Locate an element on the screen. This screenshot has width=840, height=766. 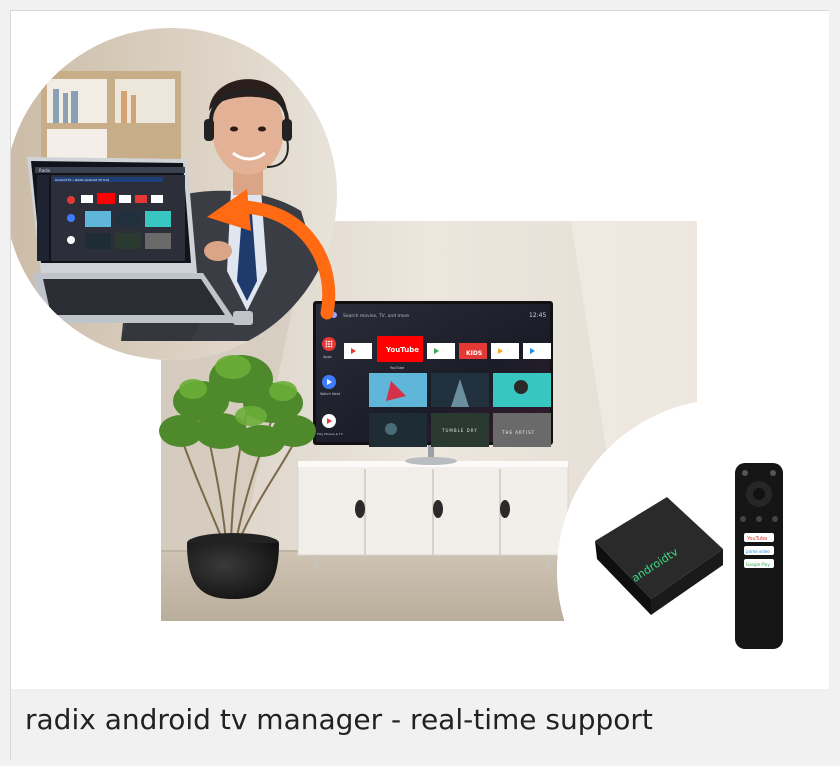
tv-row-label-play-movies: Play Movies & TV is located at coordinates (330, 434).